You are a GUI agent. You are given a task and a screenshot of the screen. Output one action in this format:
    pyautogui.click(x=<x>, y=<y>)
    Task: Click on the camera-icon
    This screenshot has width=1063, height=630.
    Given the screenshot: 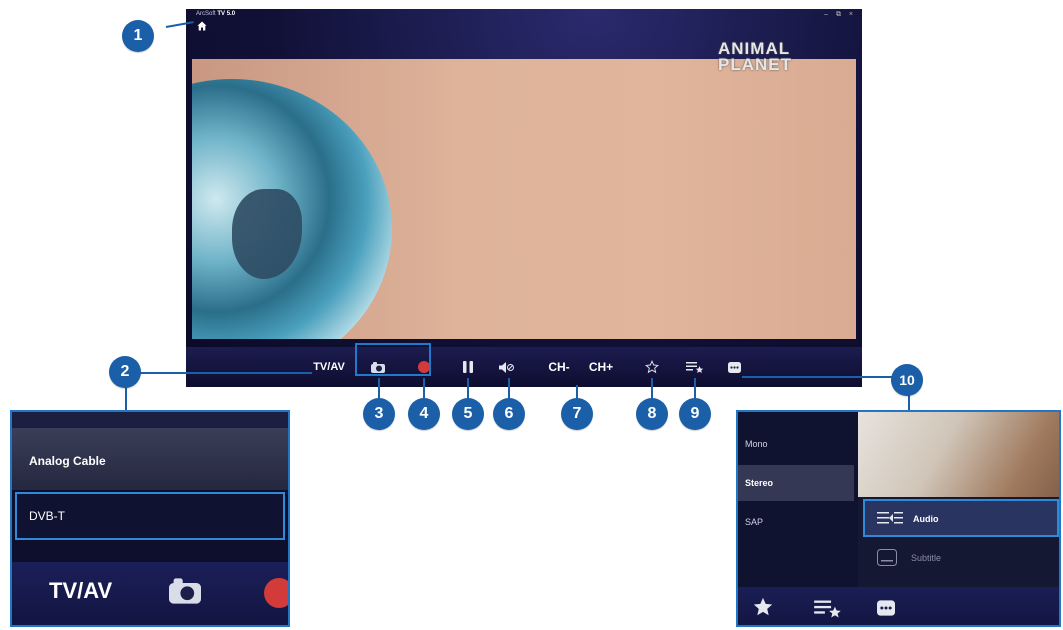 What is the action you would take?
    pyautogui.click(x=185, y=591)
    